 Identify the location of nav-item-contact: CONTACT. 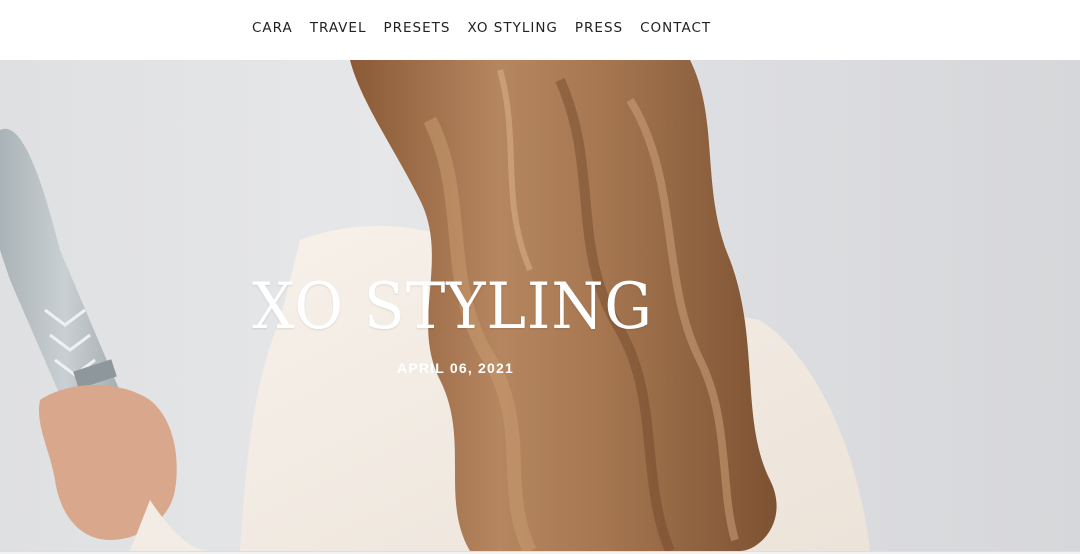
(675, 28).